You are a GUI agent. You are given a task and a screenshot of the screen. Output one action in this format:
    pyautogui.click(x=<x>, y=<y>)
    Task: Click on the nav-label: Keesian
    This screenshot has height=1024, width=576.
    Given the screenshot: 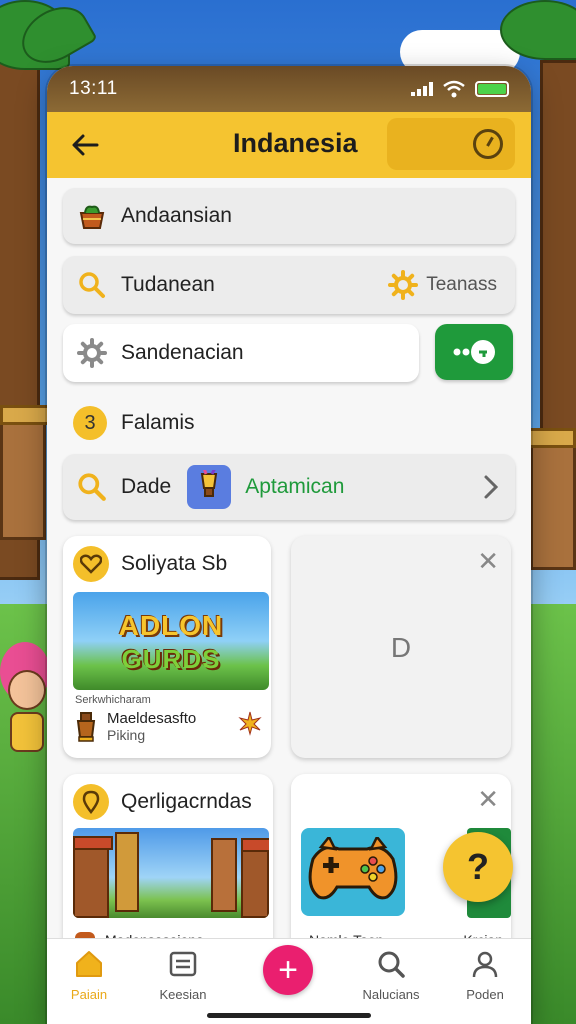 What is the action you would take?
    pyautogui.click(x=183, y=994)
    